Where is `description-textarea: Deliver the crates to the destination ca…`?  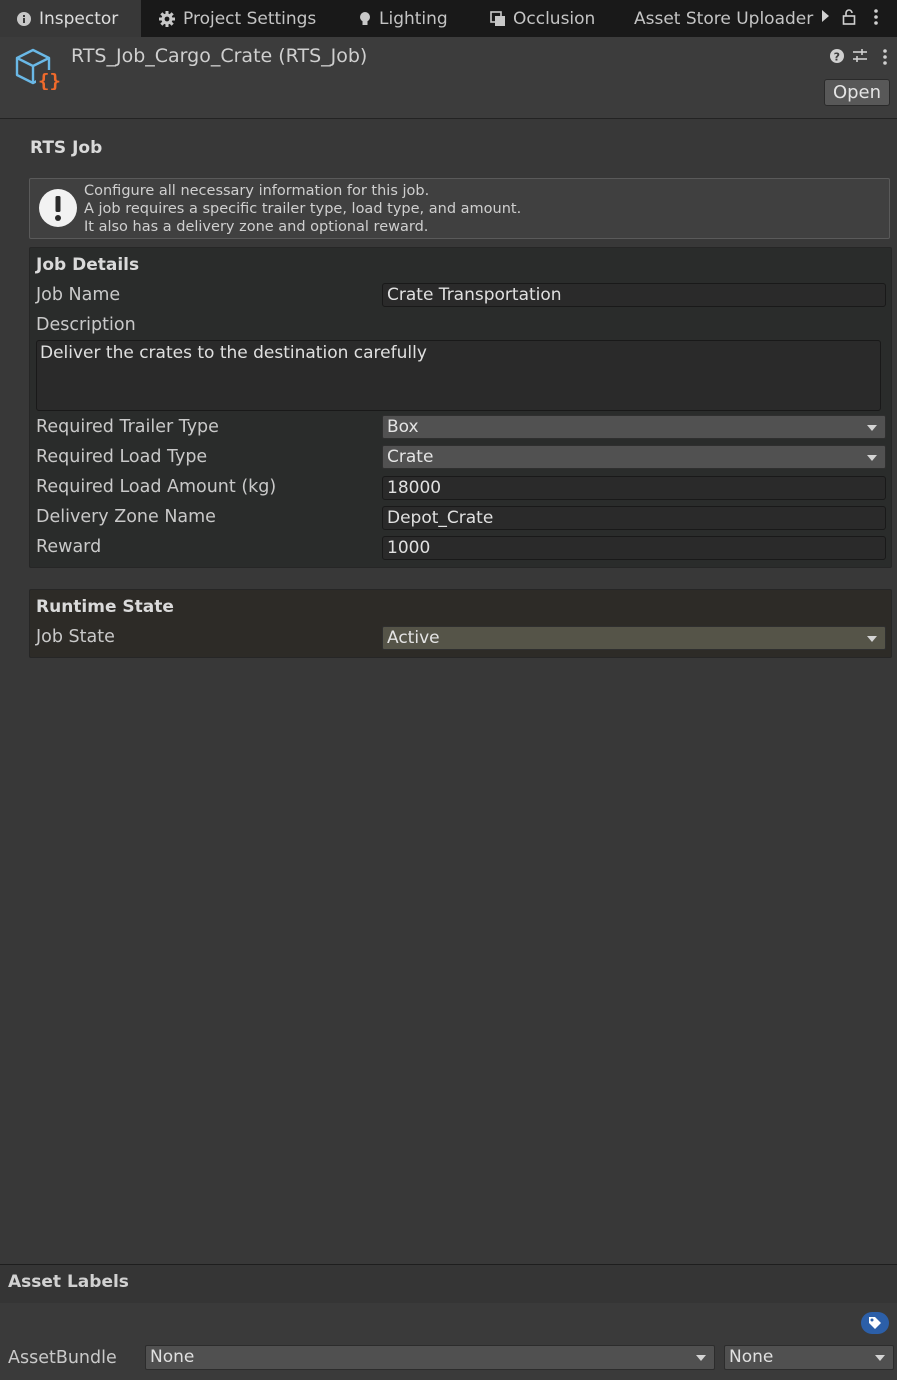
description-textarea: Deliver the crates to the destination ca… is located at coordinates (458, 375).